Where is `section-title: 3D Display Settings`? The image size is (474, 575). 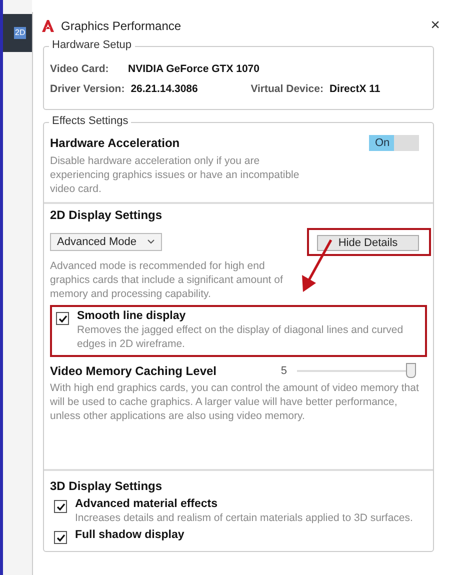 section-title: 3D Display Settings is located at coordinates (106, 486).